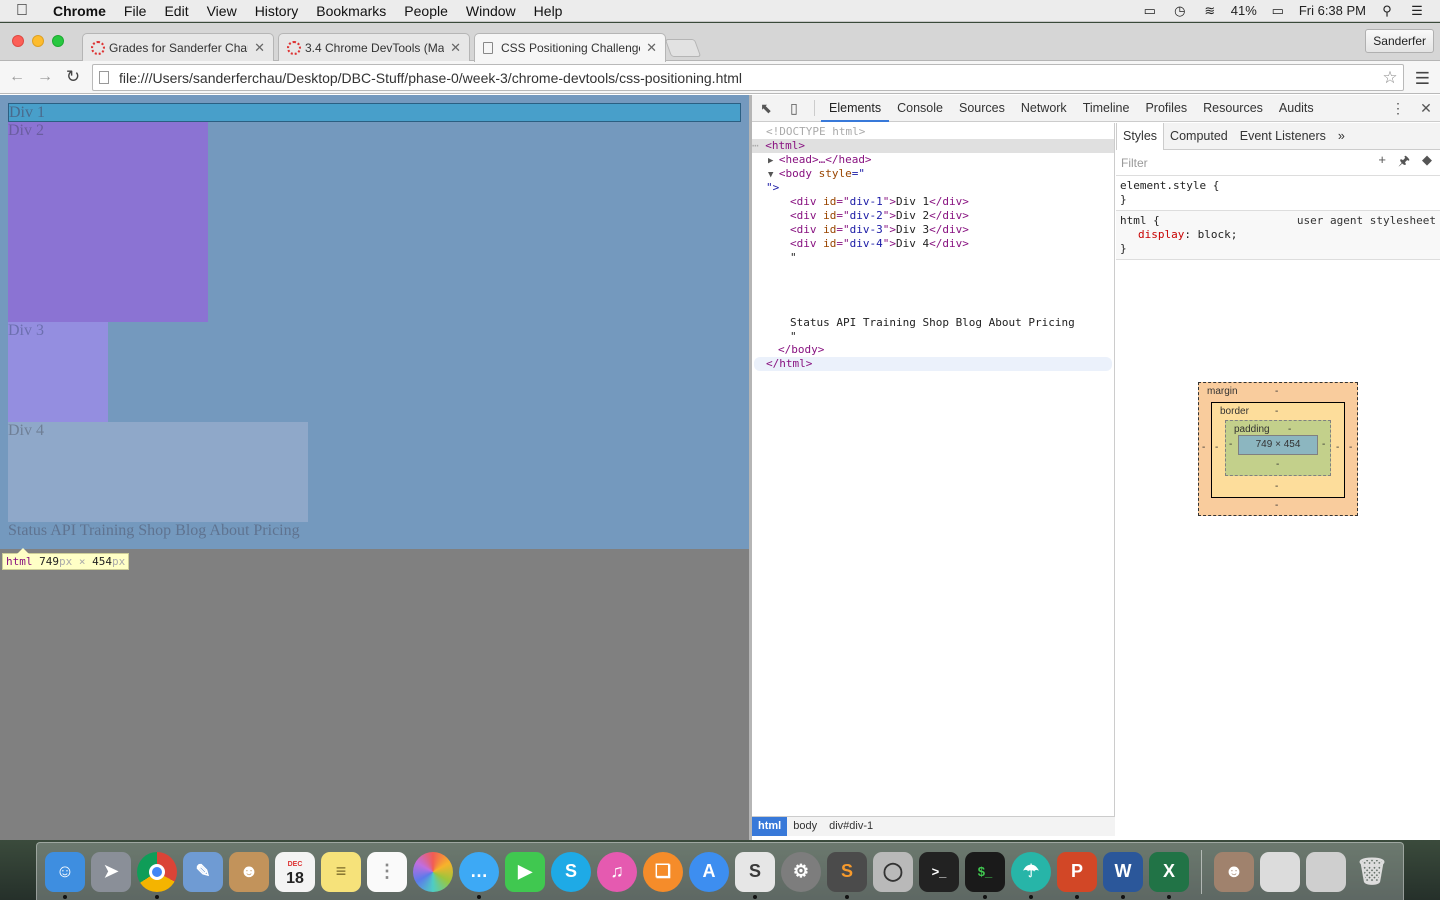  Describe the element at coordinates (920, 108) in the screenshot. I see `tab-console: Console` at that location.